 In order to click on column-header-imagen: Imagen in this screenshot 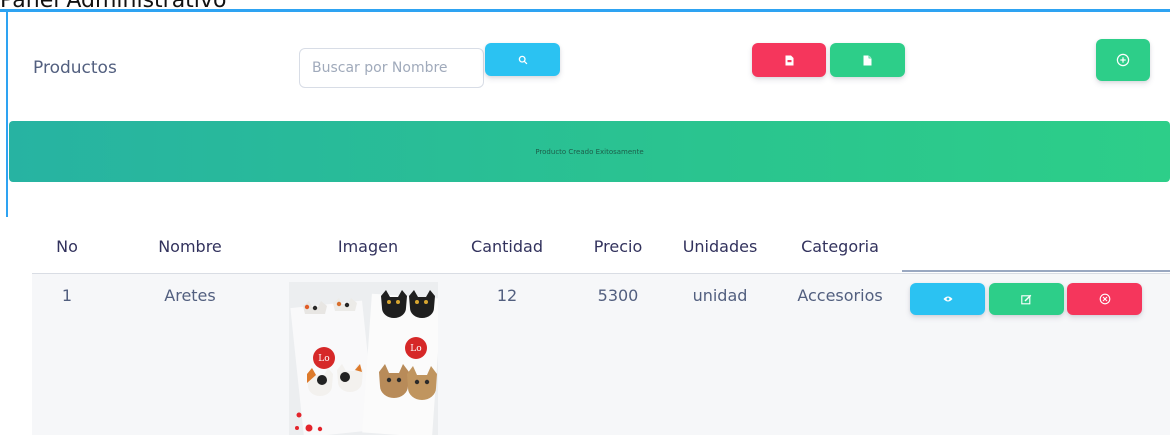, I will do `click(368, 246)`.